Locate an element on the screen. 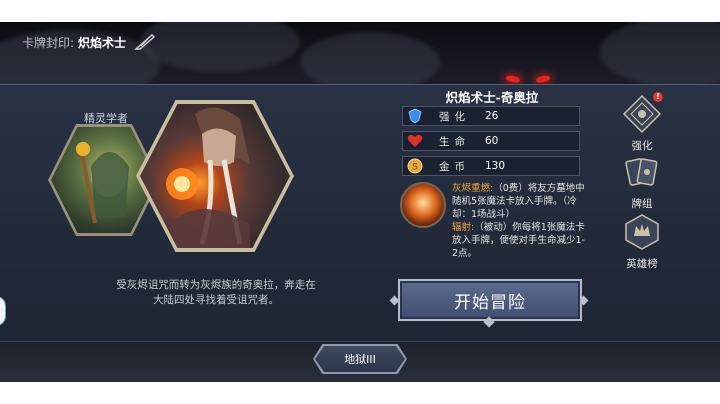 This screenshot has height=404, width=720. stat-value: 26 is located at coordinates (492, 116).